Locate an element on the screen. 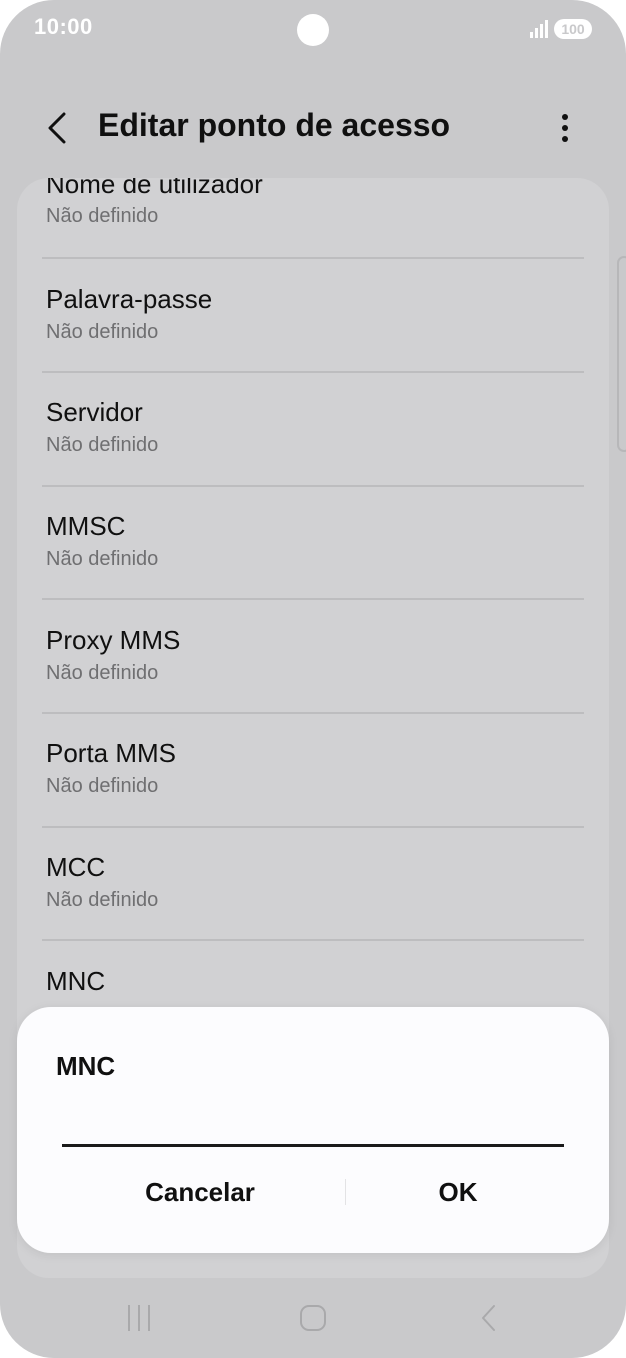  recent-apps-icon is located at coordinates (139, 1318).